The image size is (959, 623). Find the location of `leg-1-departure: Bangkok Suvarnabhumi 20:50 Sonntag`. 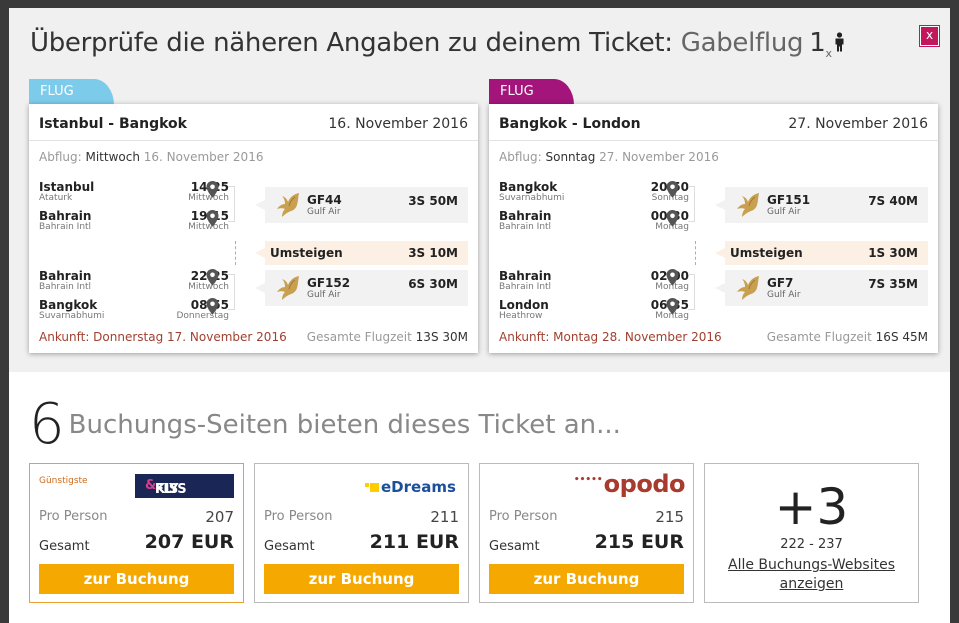

leg-1-departure: Bangkok Suvarnabhumi 20:50 Sonntag is located at coordinates (594, 194).